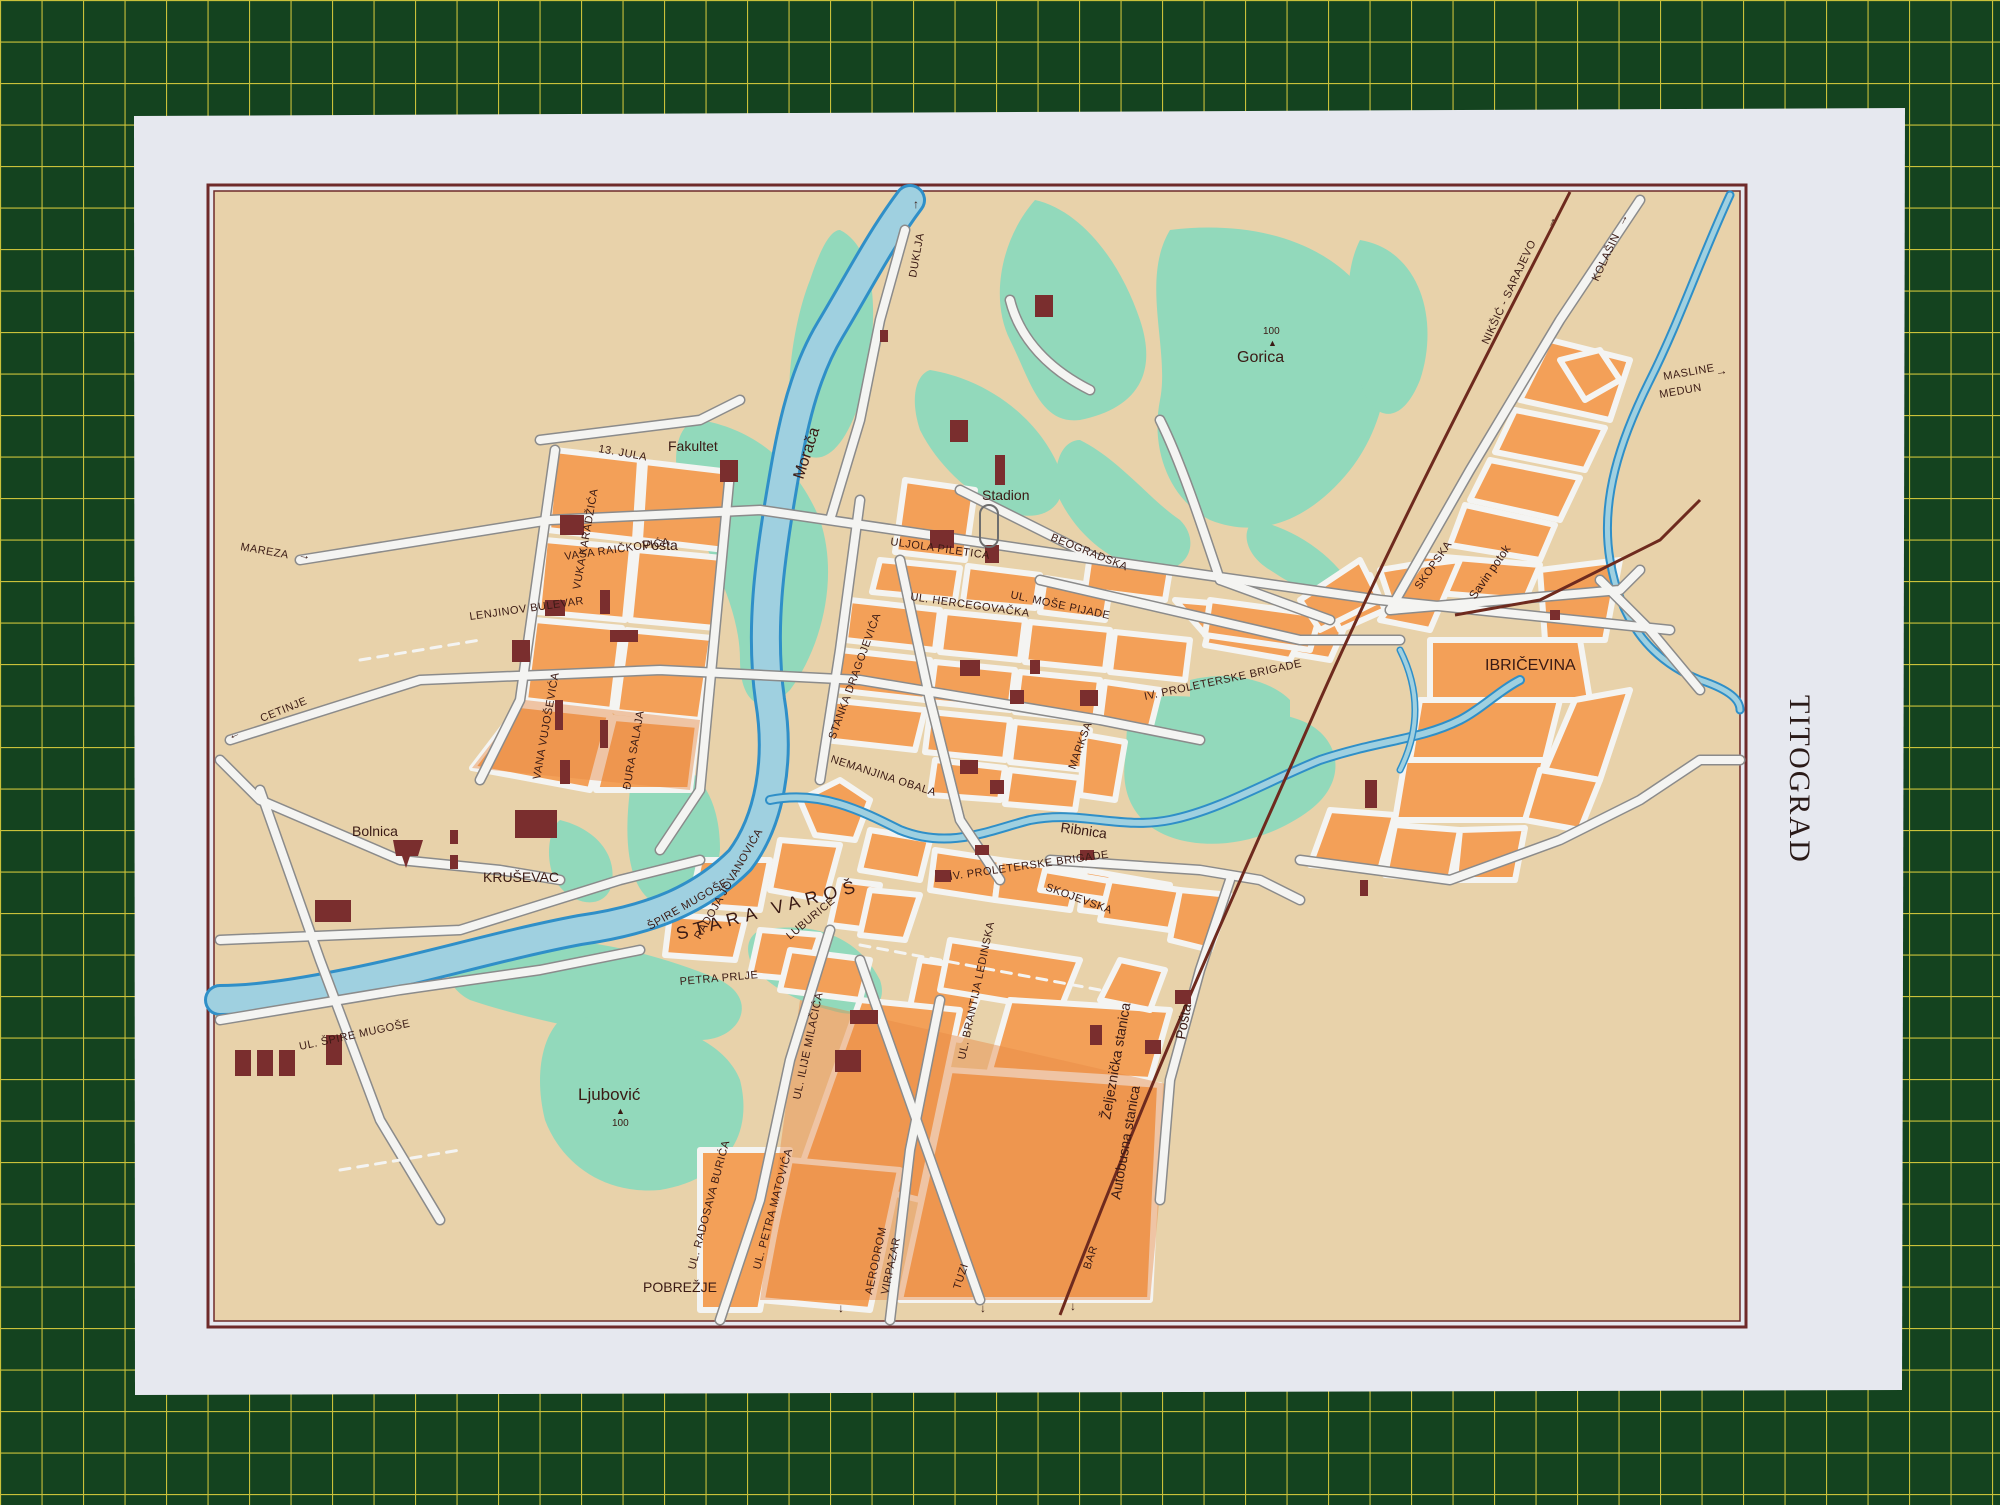 The image size is (2000, 1505). What do you see at coordinates (1799, 779) in the screenshot?
I see `map-title: TITOGRAD` at bounding box center [1799, 779].